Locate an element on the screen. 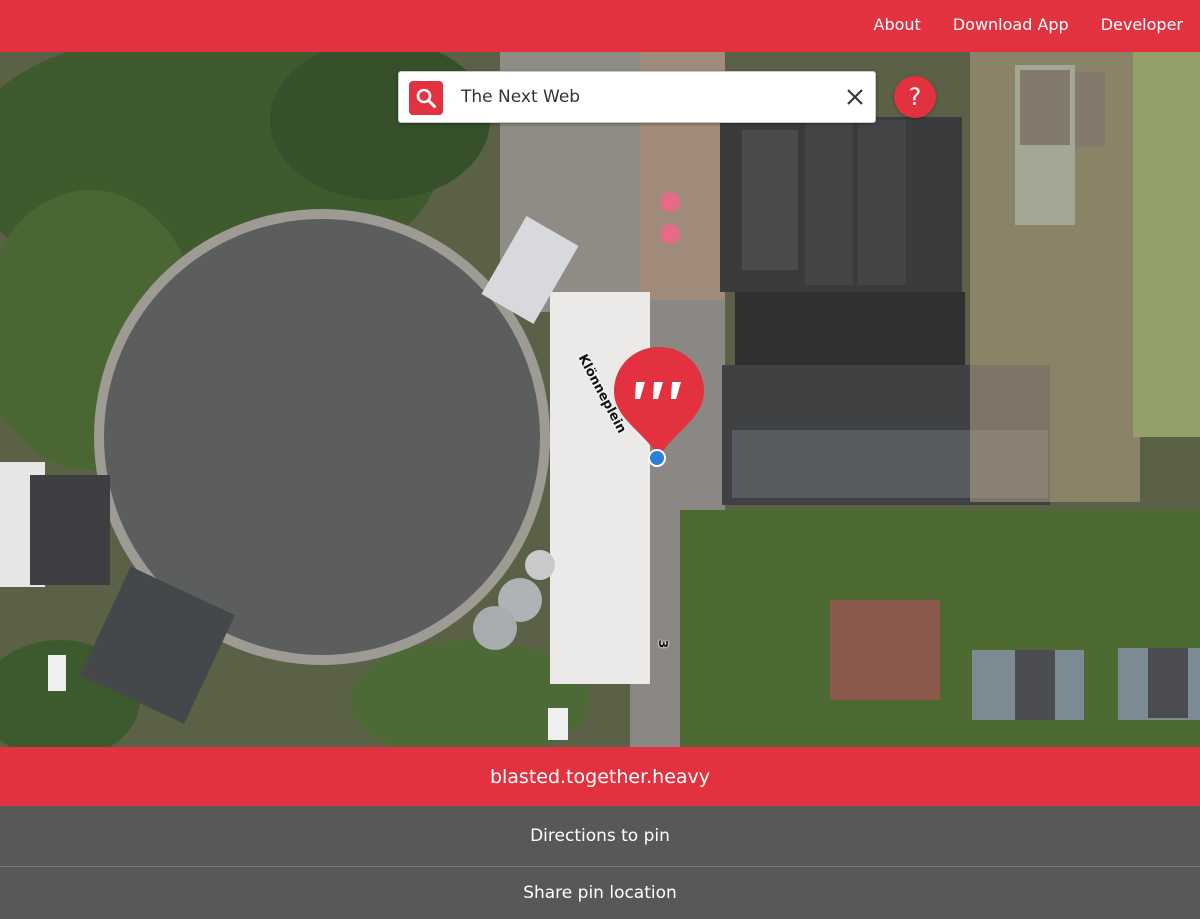 The image size is (1200, 919). pin-words: blasted.together.heavy is located at coordinates (600, 776).